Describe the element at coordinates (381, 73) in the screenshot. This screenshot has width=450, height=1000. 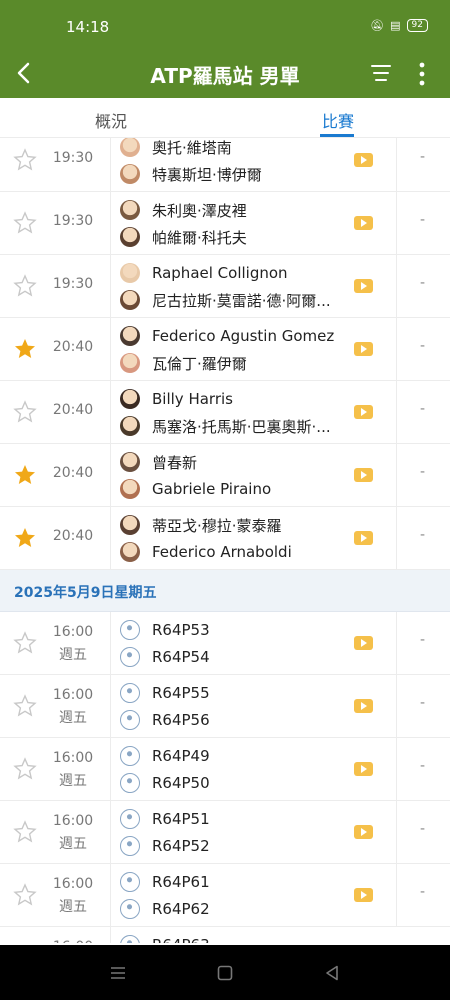
I see `filter-icon` at that location.